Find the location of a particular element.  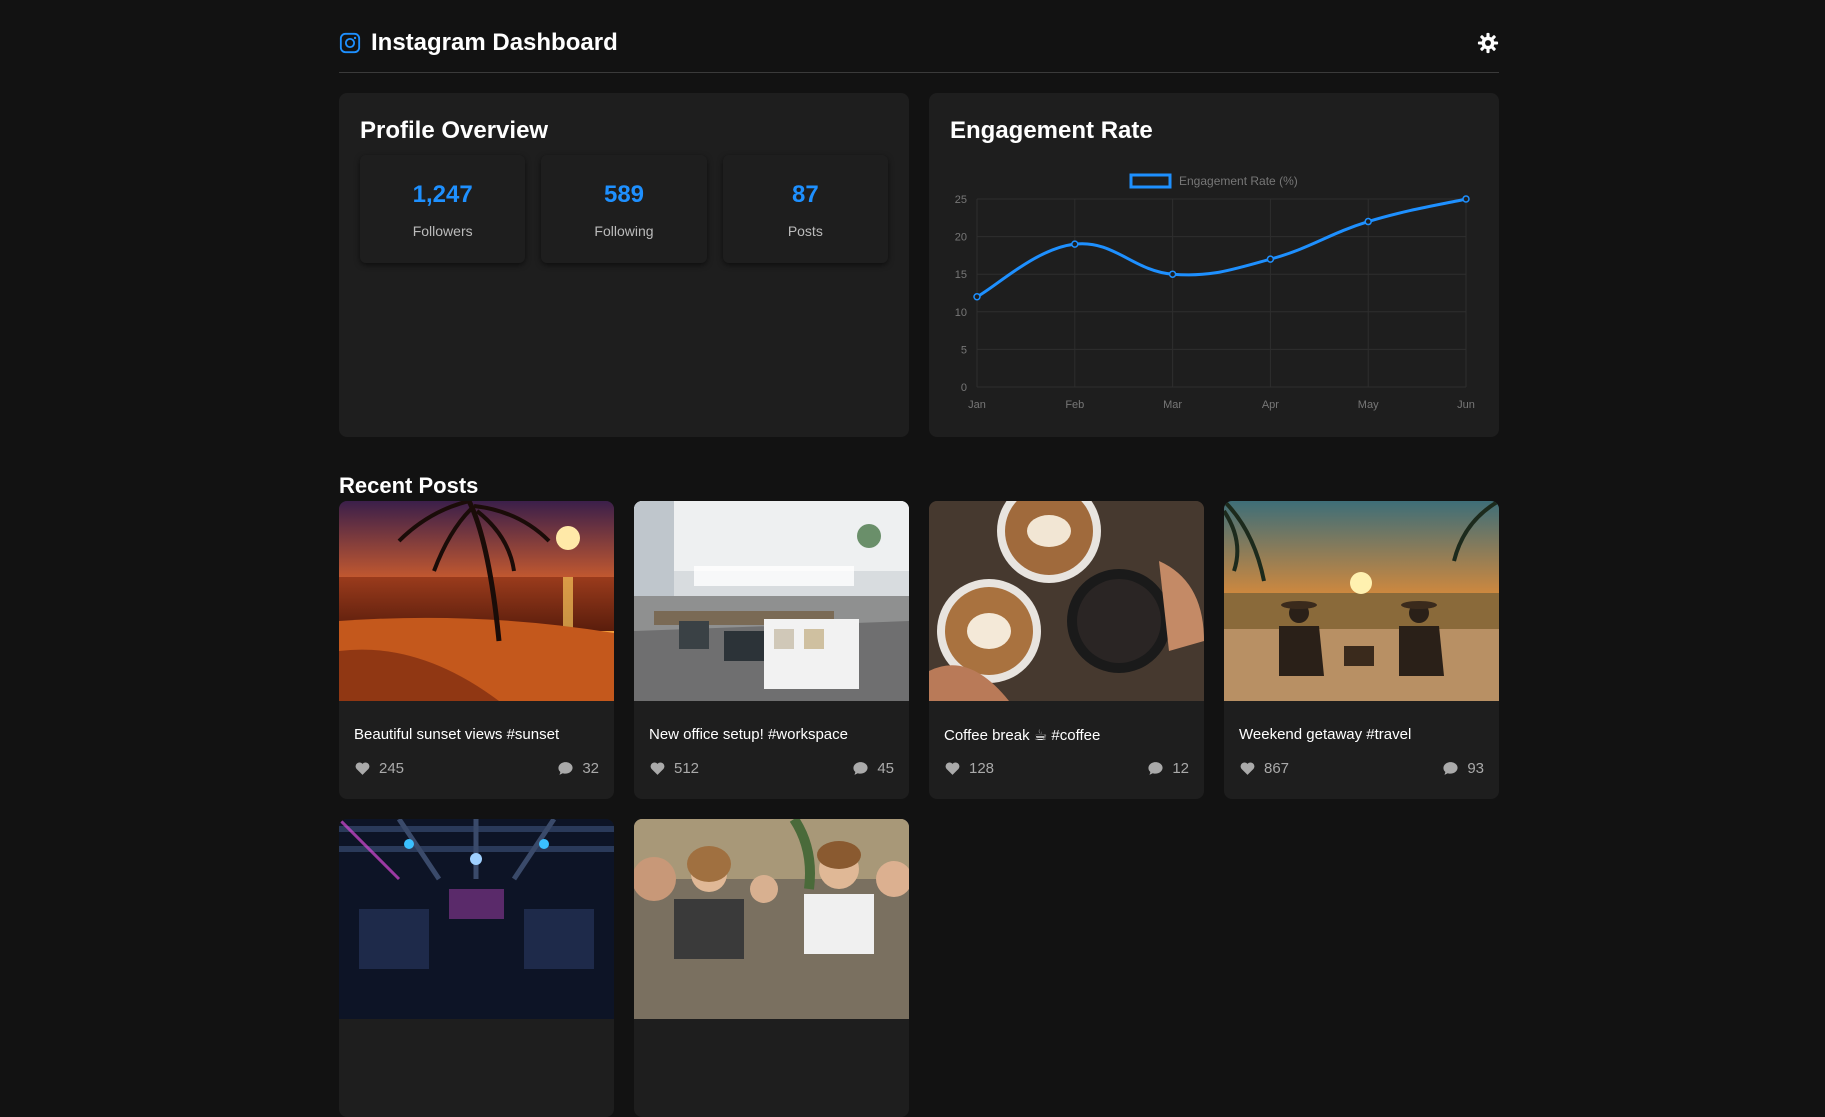

sunset-beach-photo is located at coordinates (476, 601).